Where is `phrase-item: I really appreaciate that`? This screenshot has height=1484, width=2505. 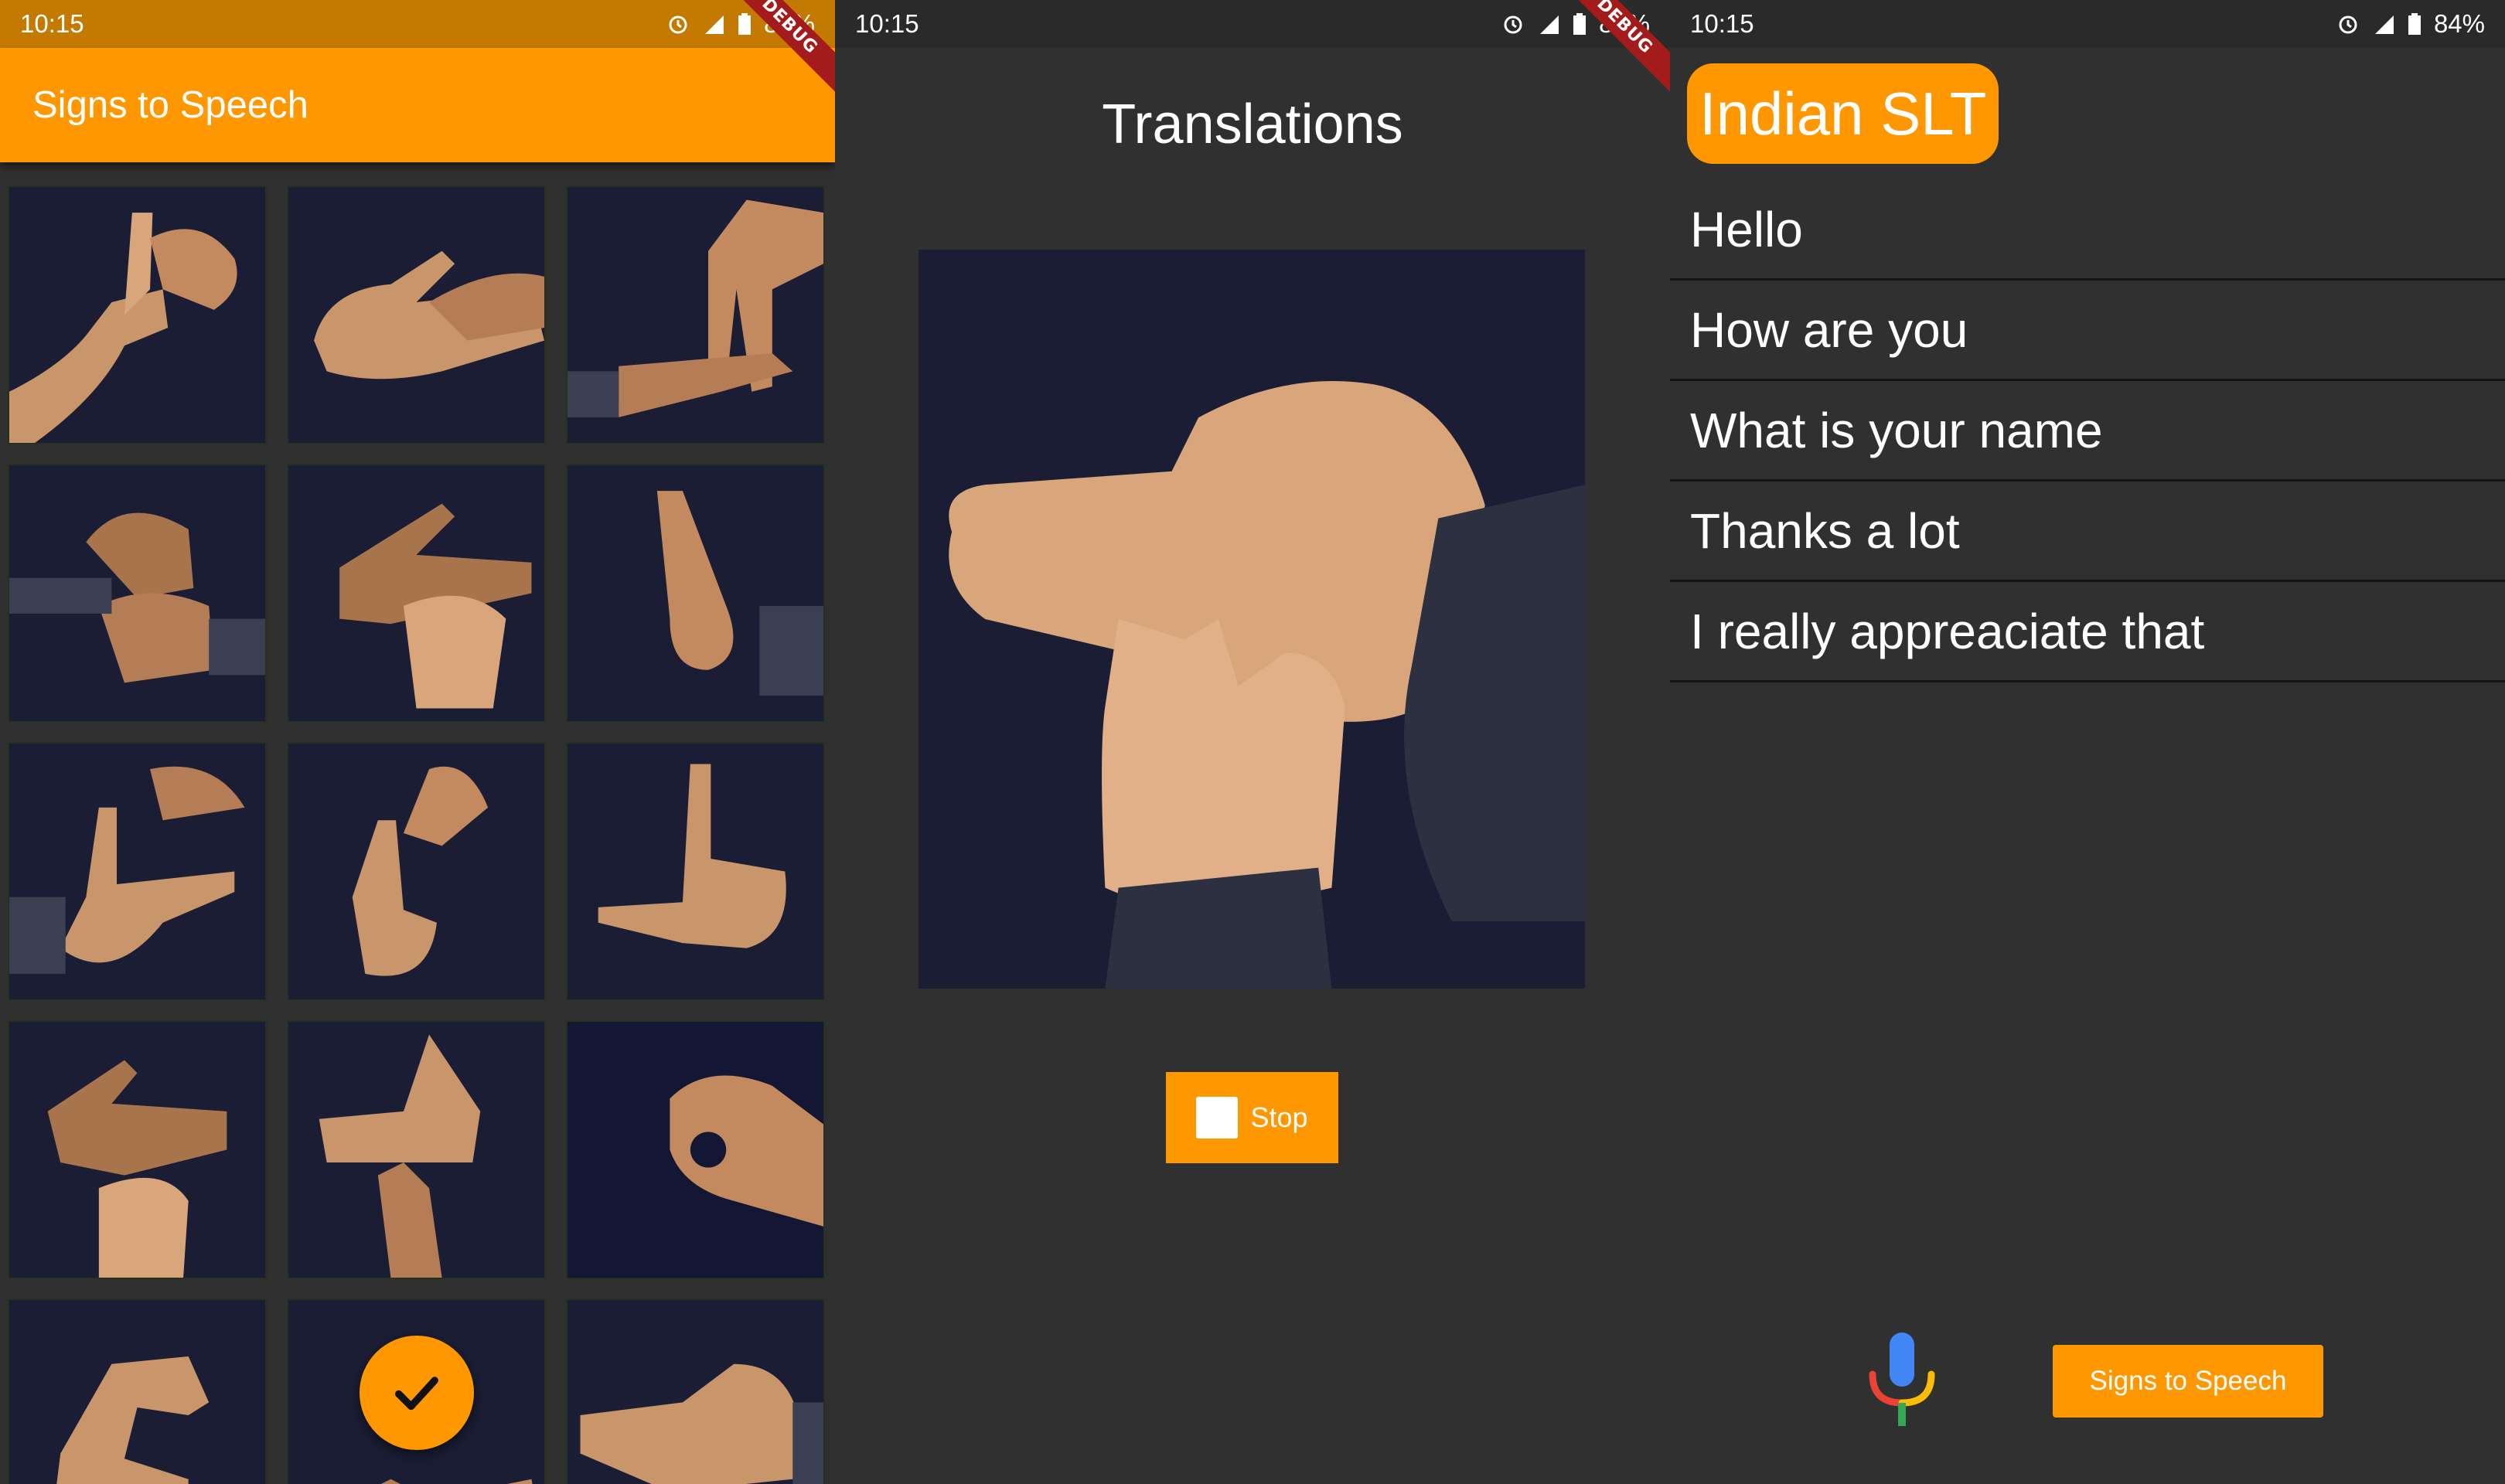
phrase-item: I really appreaciate that is located at coordinates (2087, 632).